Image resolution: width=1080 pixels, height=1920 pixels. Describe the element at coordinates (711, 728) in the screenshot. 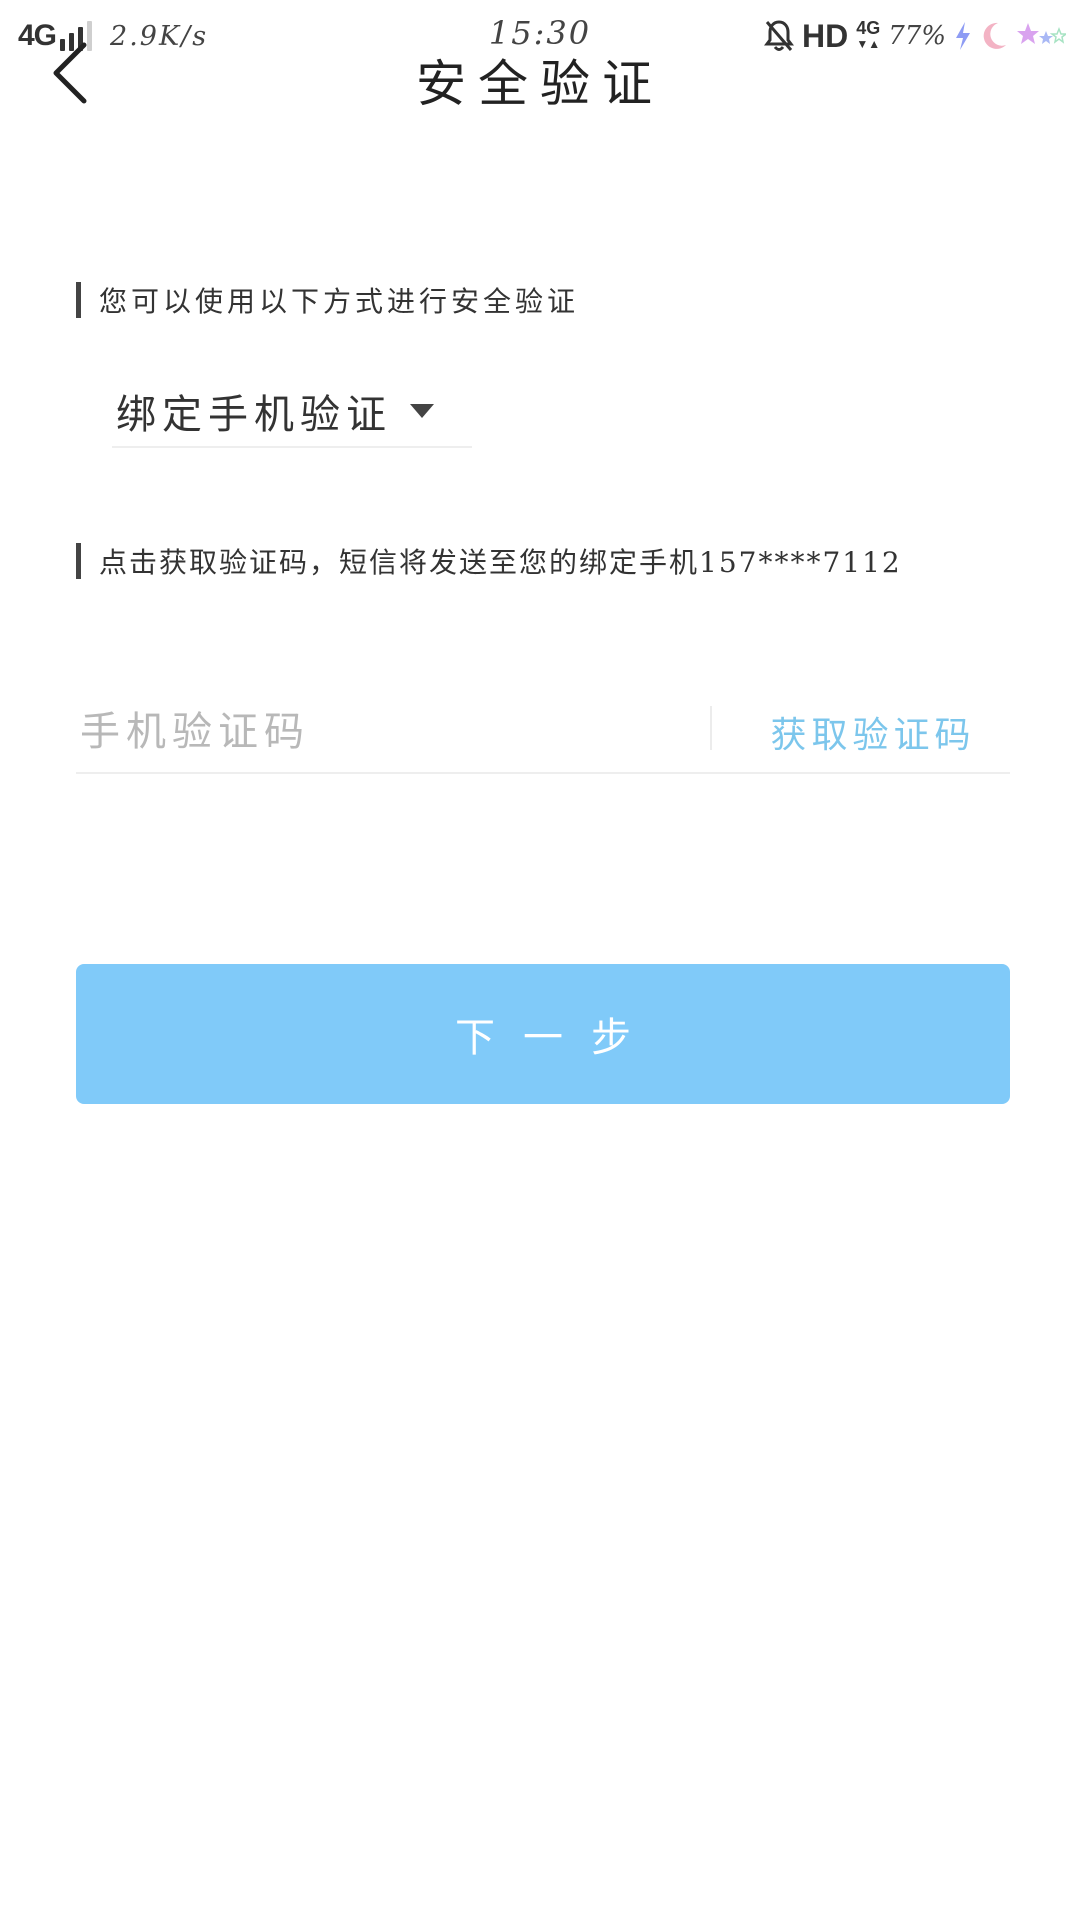

I see `code-divider` at that location.